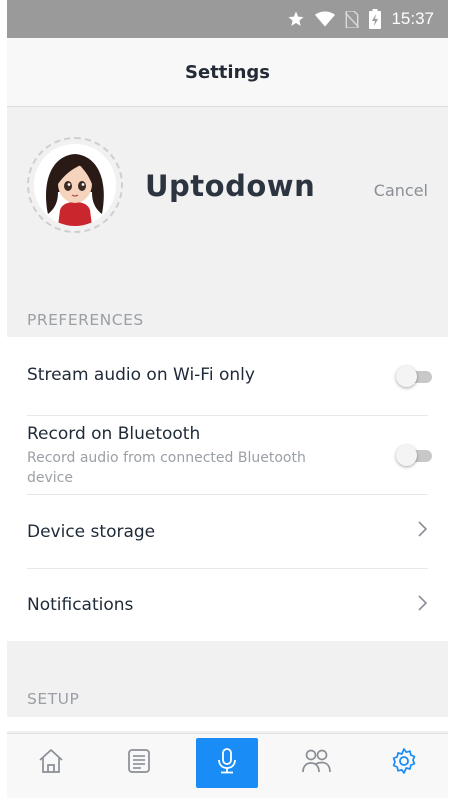  Describe the element at coordinates (80, 605) in the screenshot. I see `setting-title: Notifications` at that location.